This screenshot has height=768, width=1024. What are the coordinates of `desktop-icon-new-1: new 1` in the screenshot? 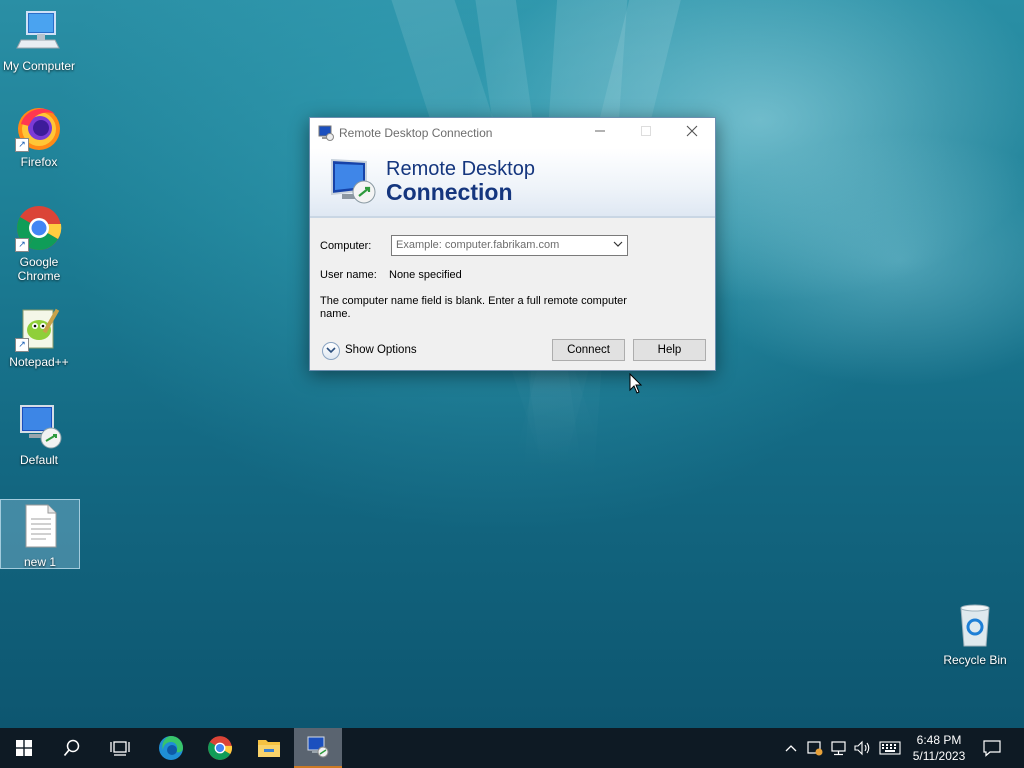 It's located at (40, 534).